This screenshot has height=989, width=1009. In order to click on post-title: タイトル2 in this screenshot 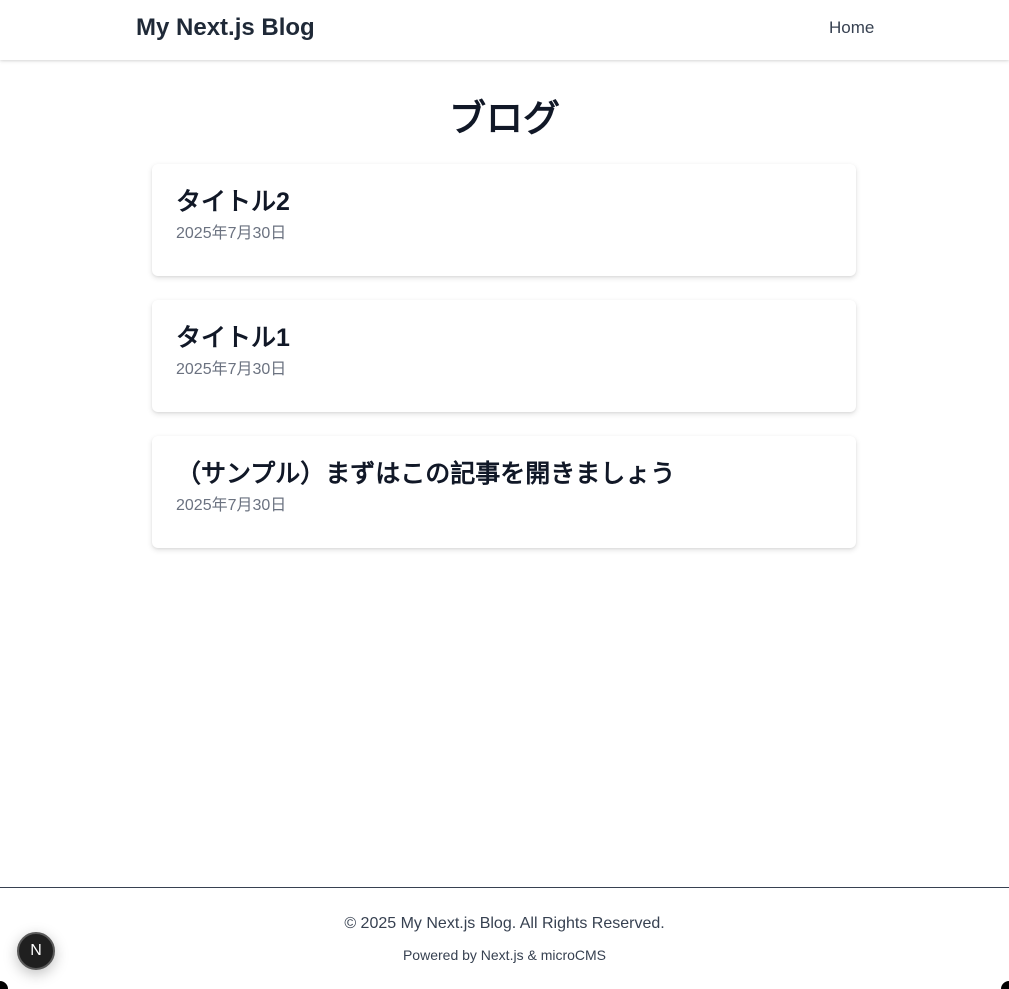, I will do `click(233, 202)`.